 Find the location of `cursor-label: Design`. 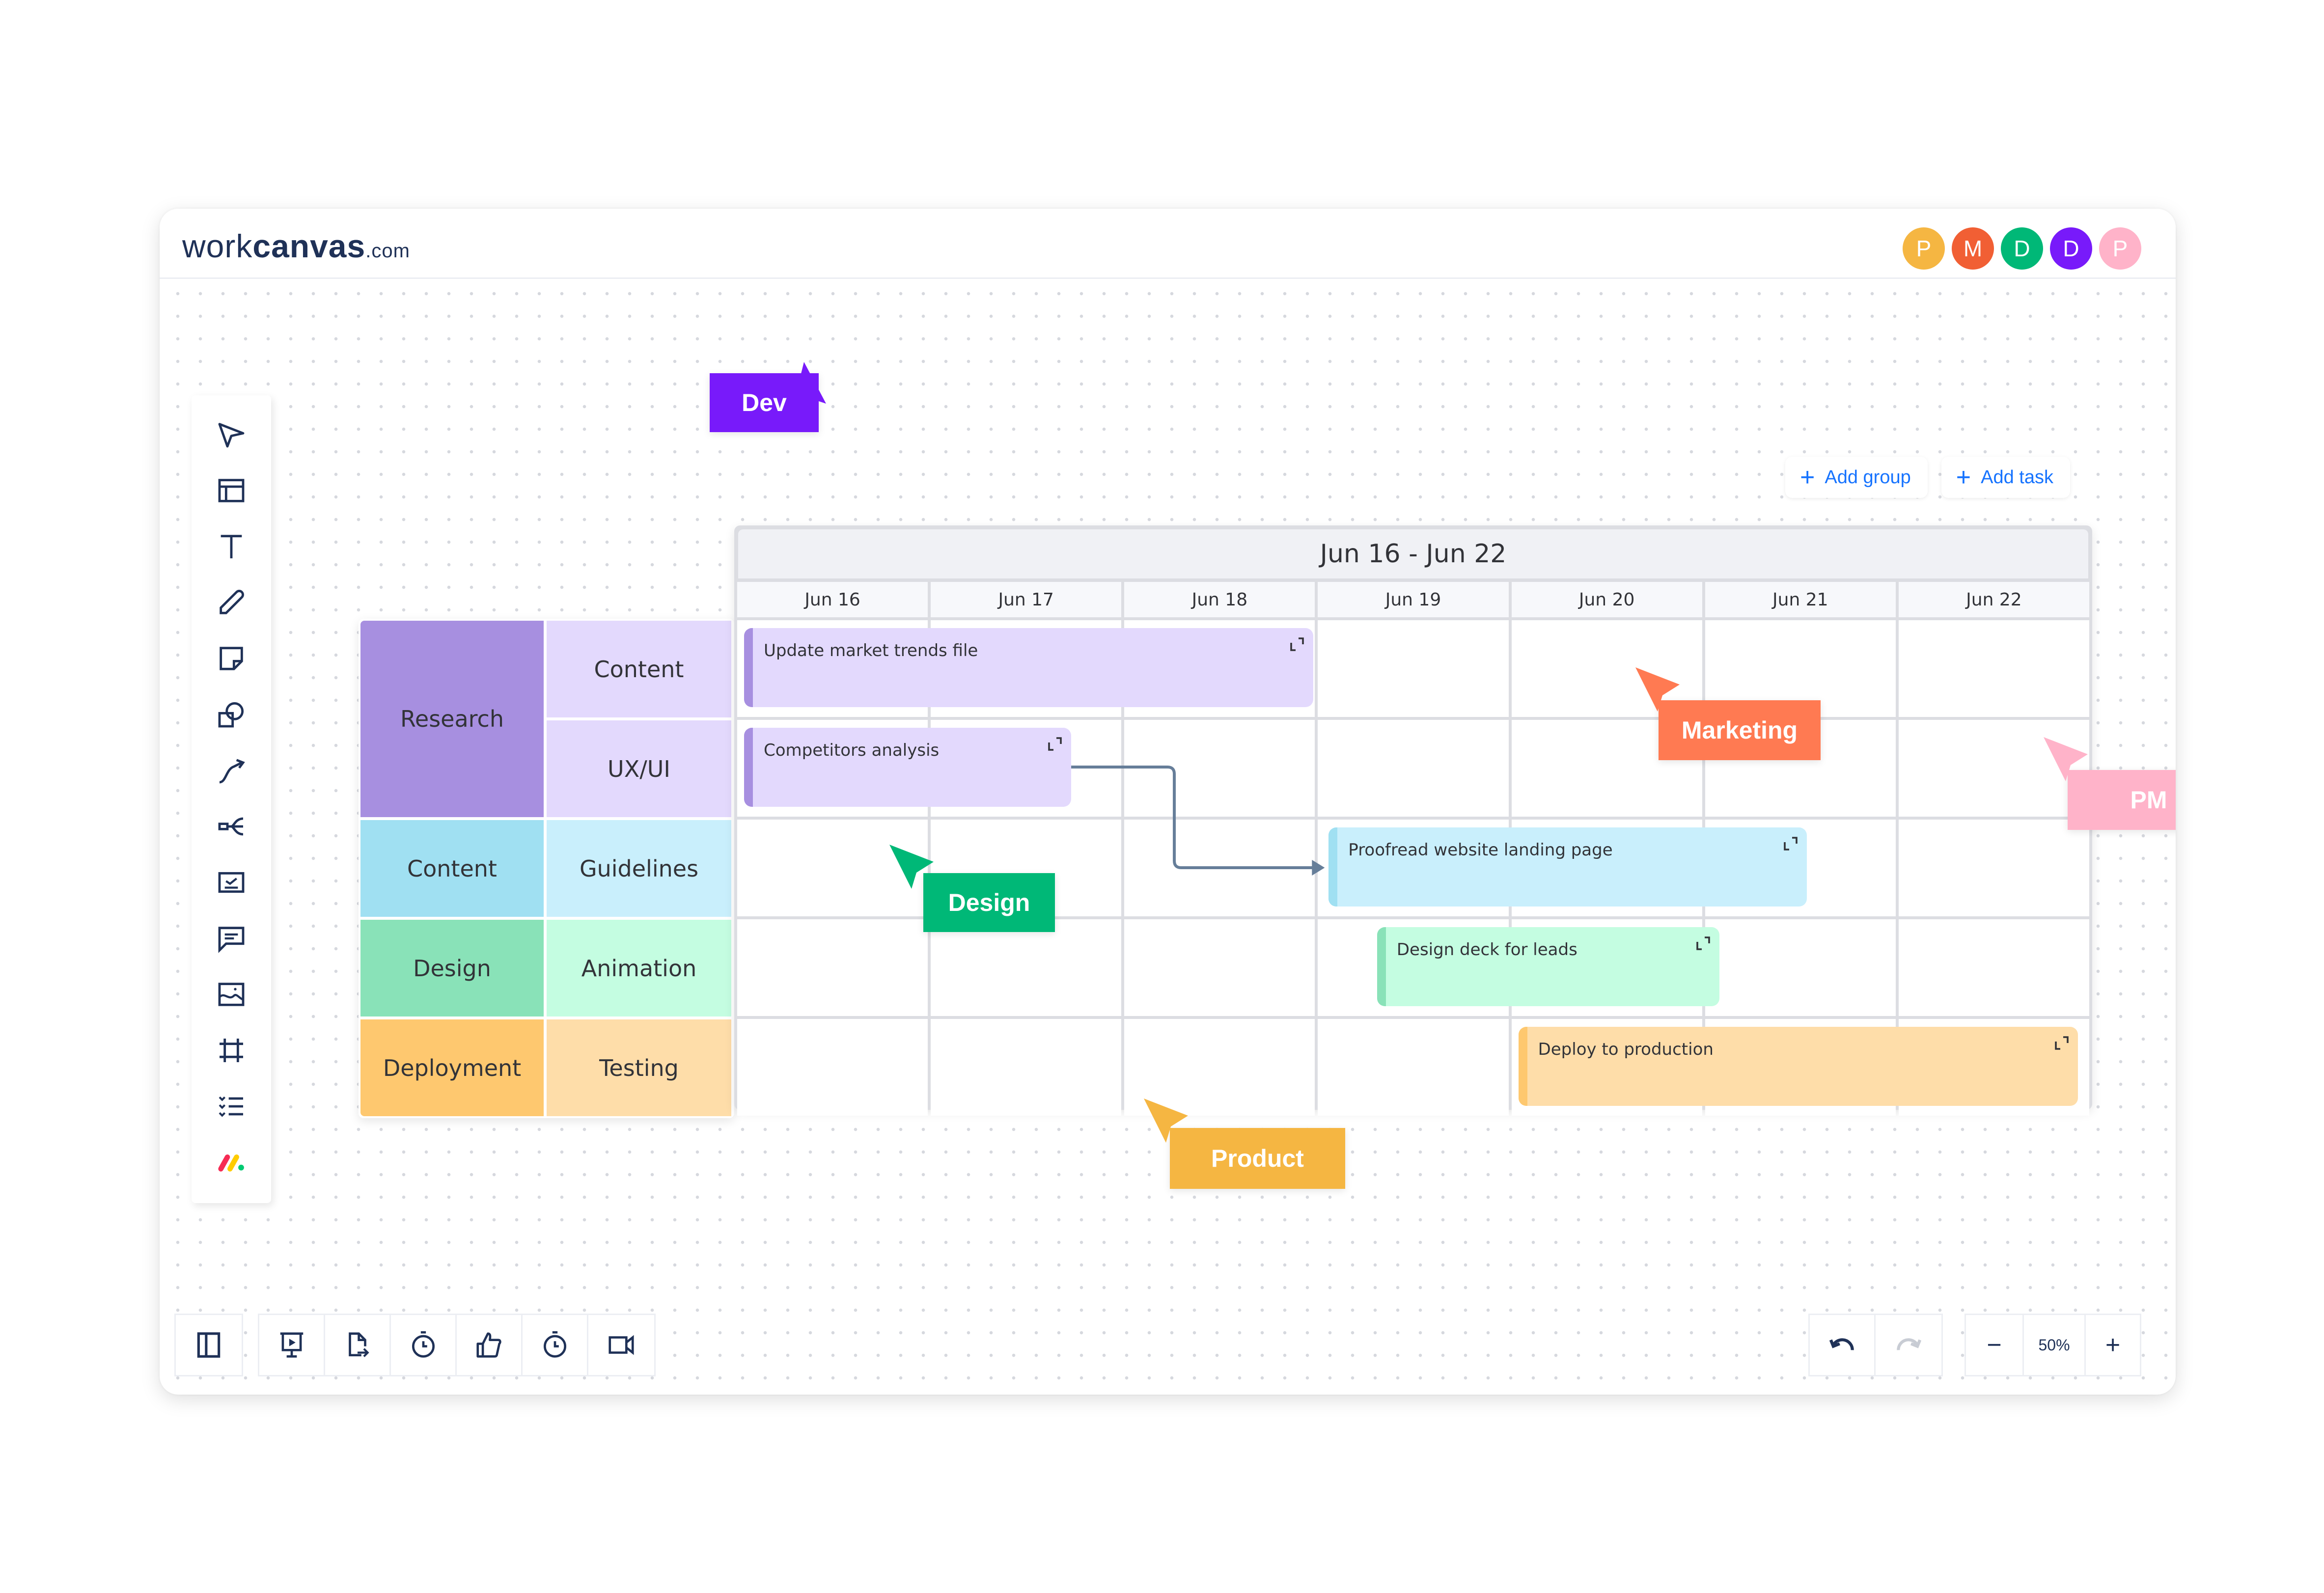

cursor-label: Design is located at coordinates (989, 902).